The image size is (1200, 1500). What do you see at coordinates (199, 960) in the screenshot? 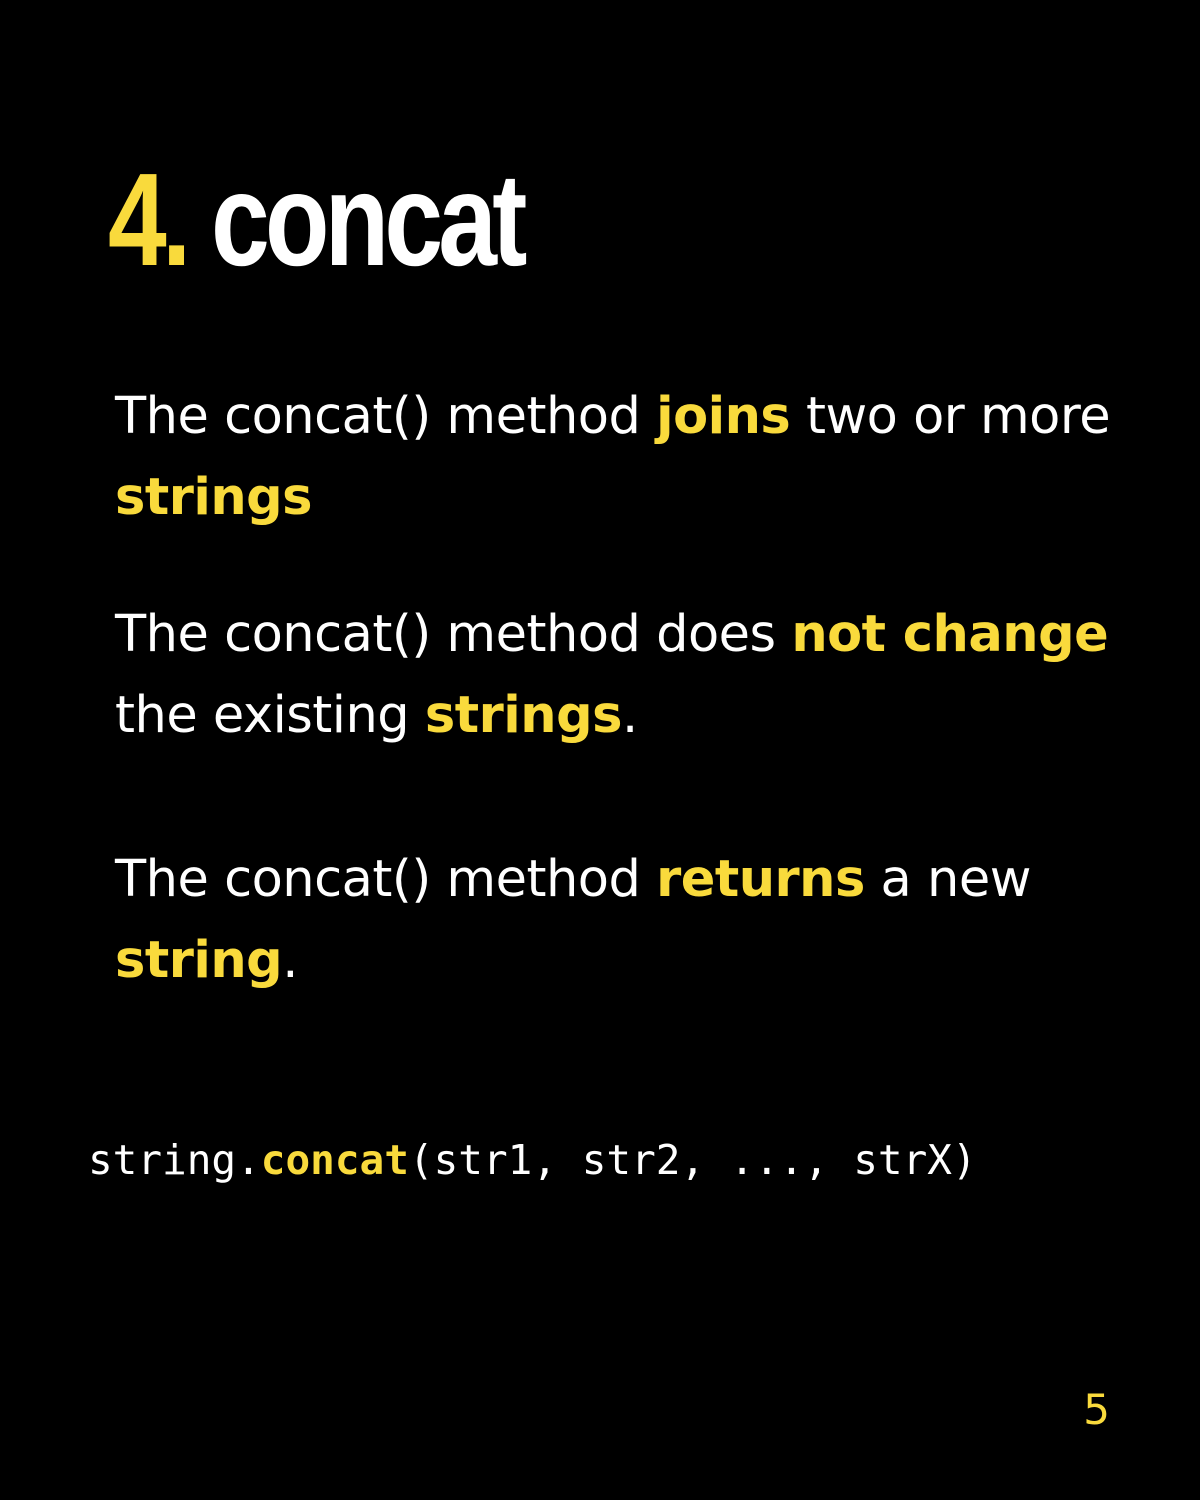
I see `highlighted-text: string` at bounding box center [199, 960].